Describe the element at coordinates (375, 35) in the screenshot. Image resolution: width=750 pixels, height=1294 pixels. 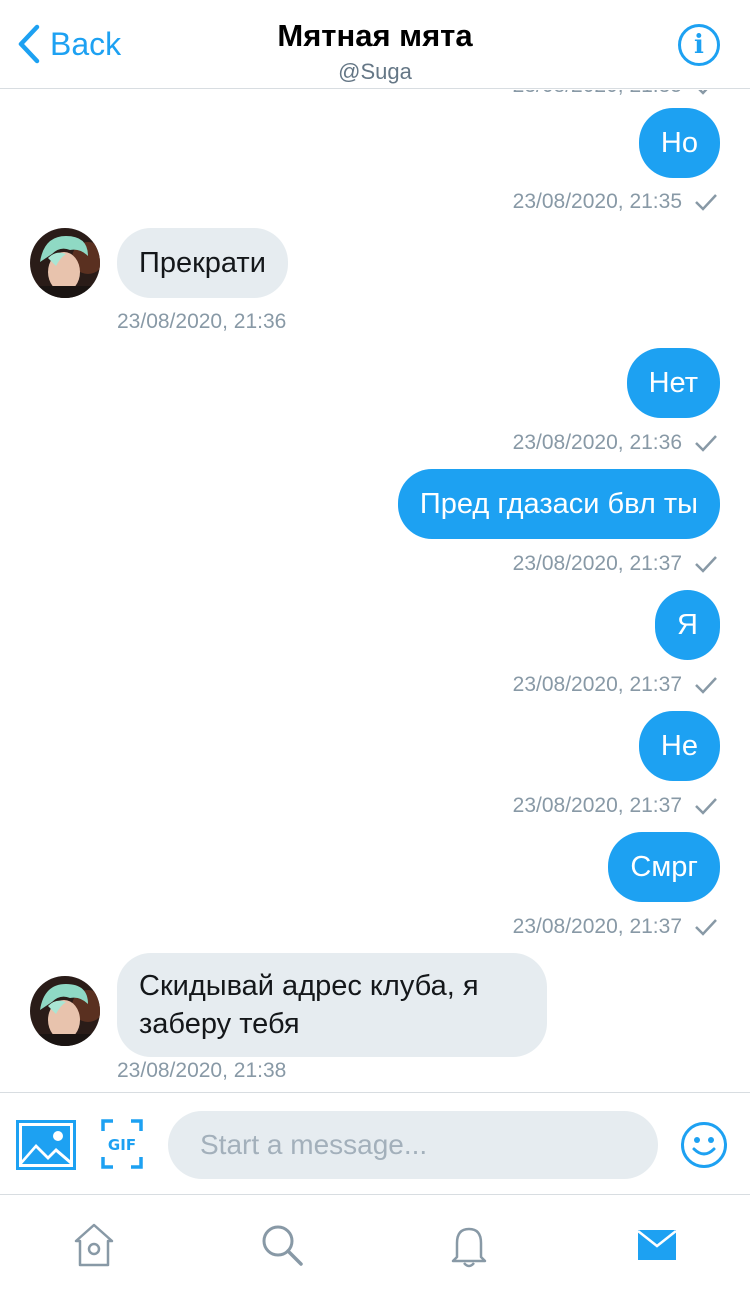
I see `conversation-title: Мятная мята` at that location.